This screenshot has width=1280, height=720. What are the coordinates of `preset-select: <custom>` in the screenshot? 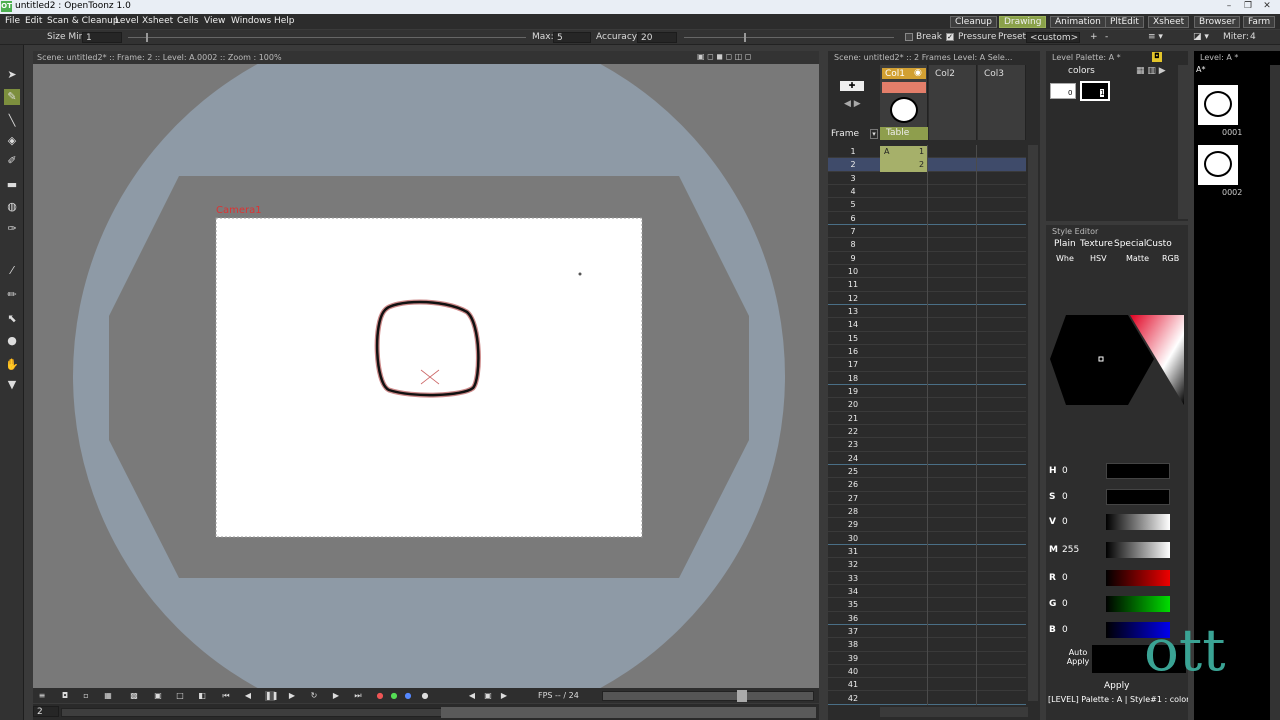 It's located at (1053, 37).